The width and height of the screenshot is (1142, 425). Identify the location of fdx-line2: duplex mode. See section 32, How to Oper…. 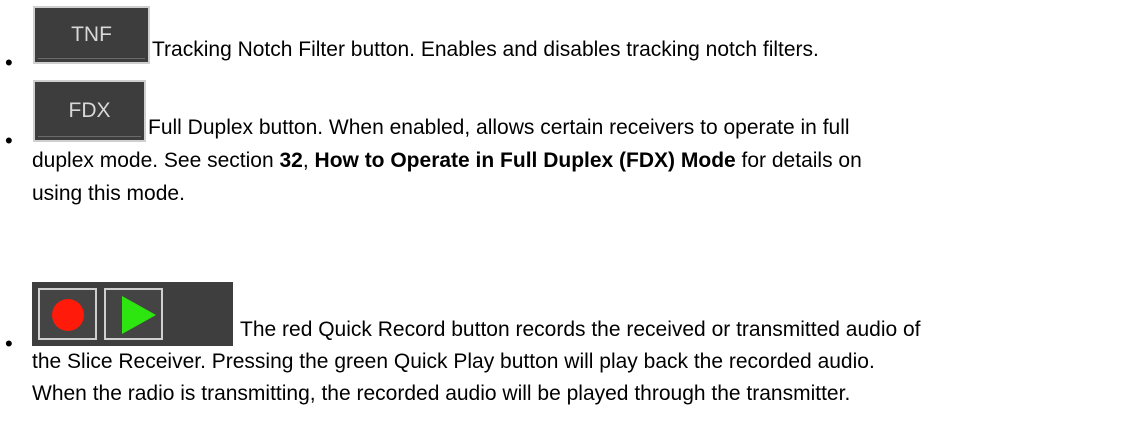
(447, 160).